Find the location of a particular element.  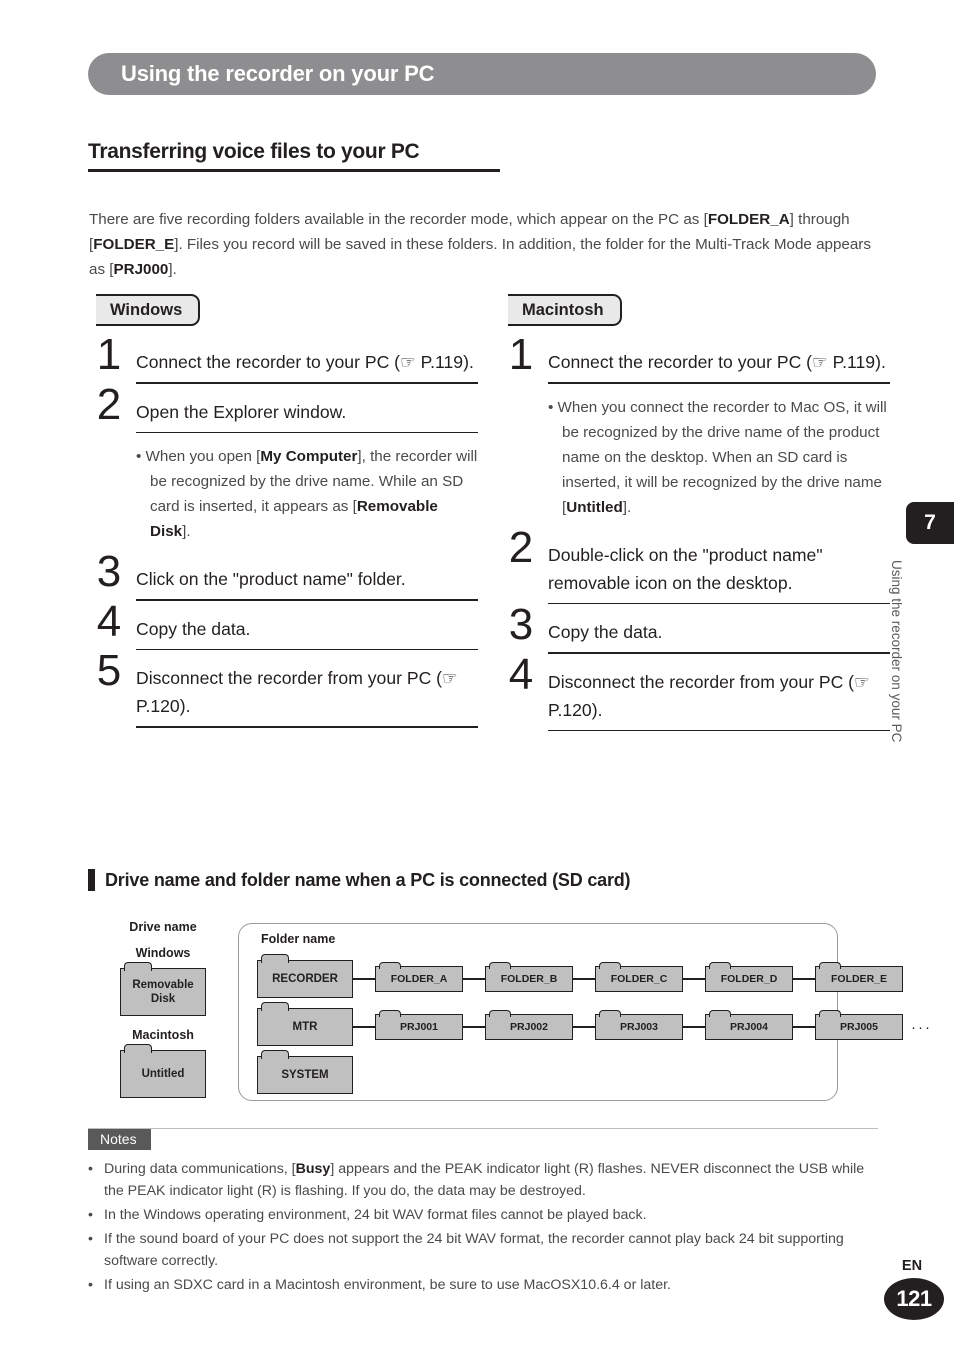

intro-text-4: ]. is located at coordinates (172, 270).